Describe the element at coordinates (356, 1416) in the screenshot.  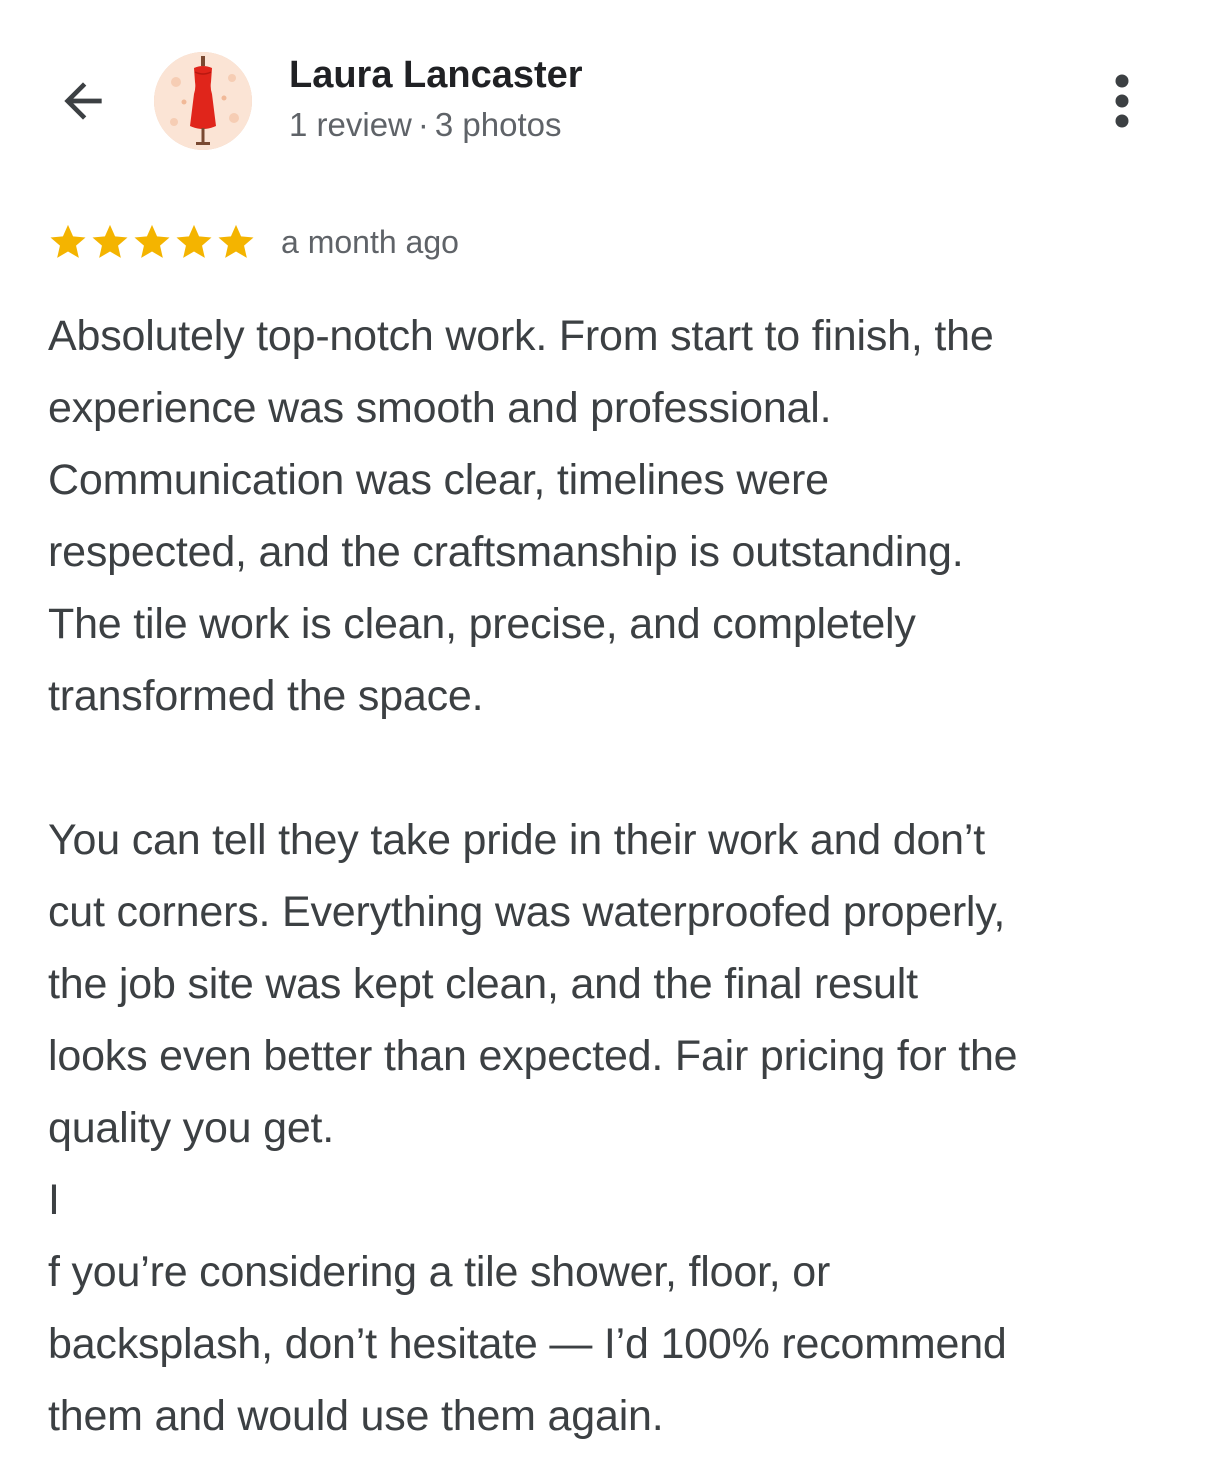
I see `review-text-line: them and would use them again.` at that location.